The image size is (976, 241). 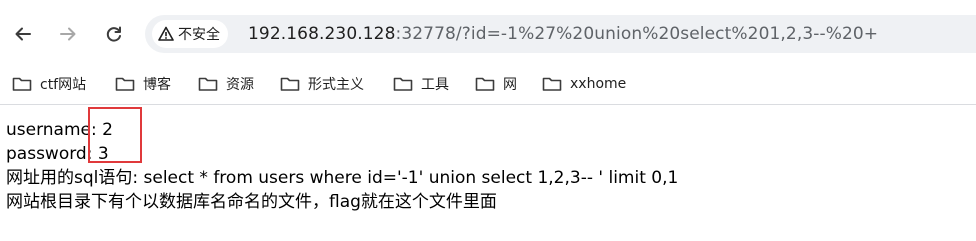 I want to click on back-button, so click(x=23, y=34).